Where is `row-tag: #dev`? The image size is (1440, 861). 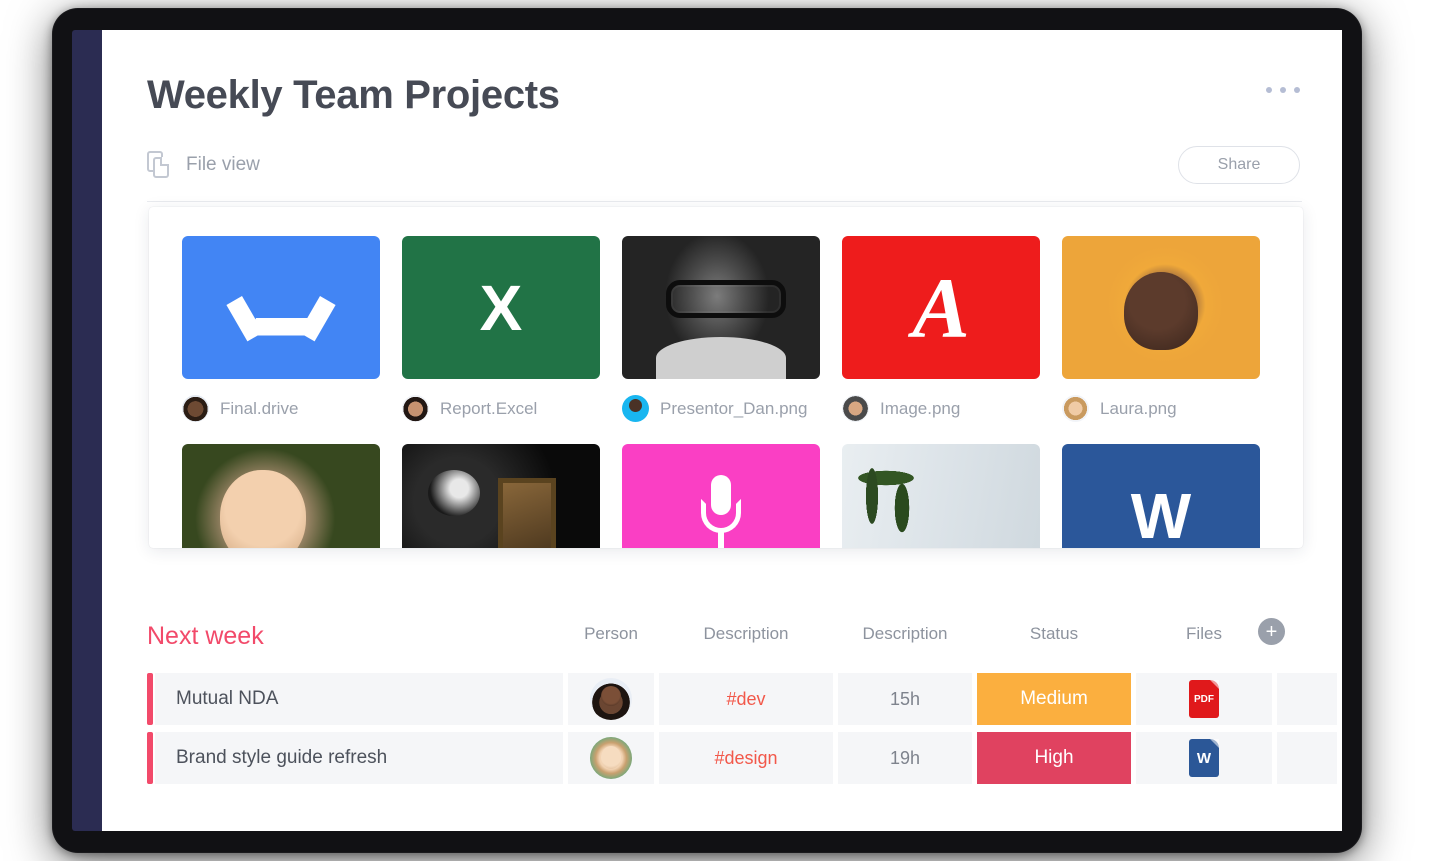 row-tag: #dev is located at coordinates (746, 699).